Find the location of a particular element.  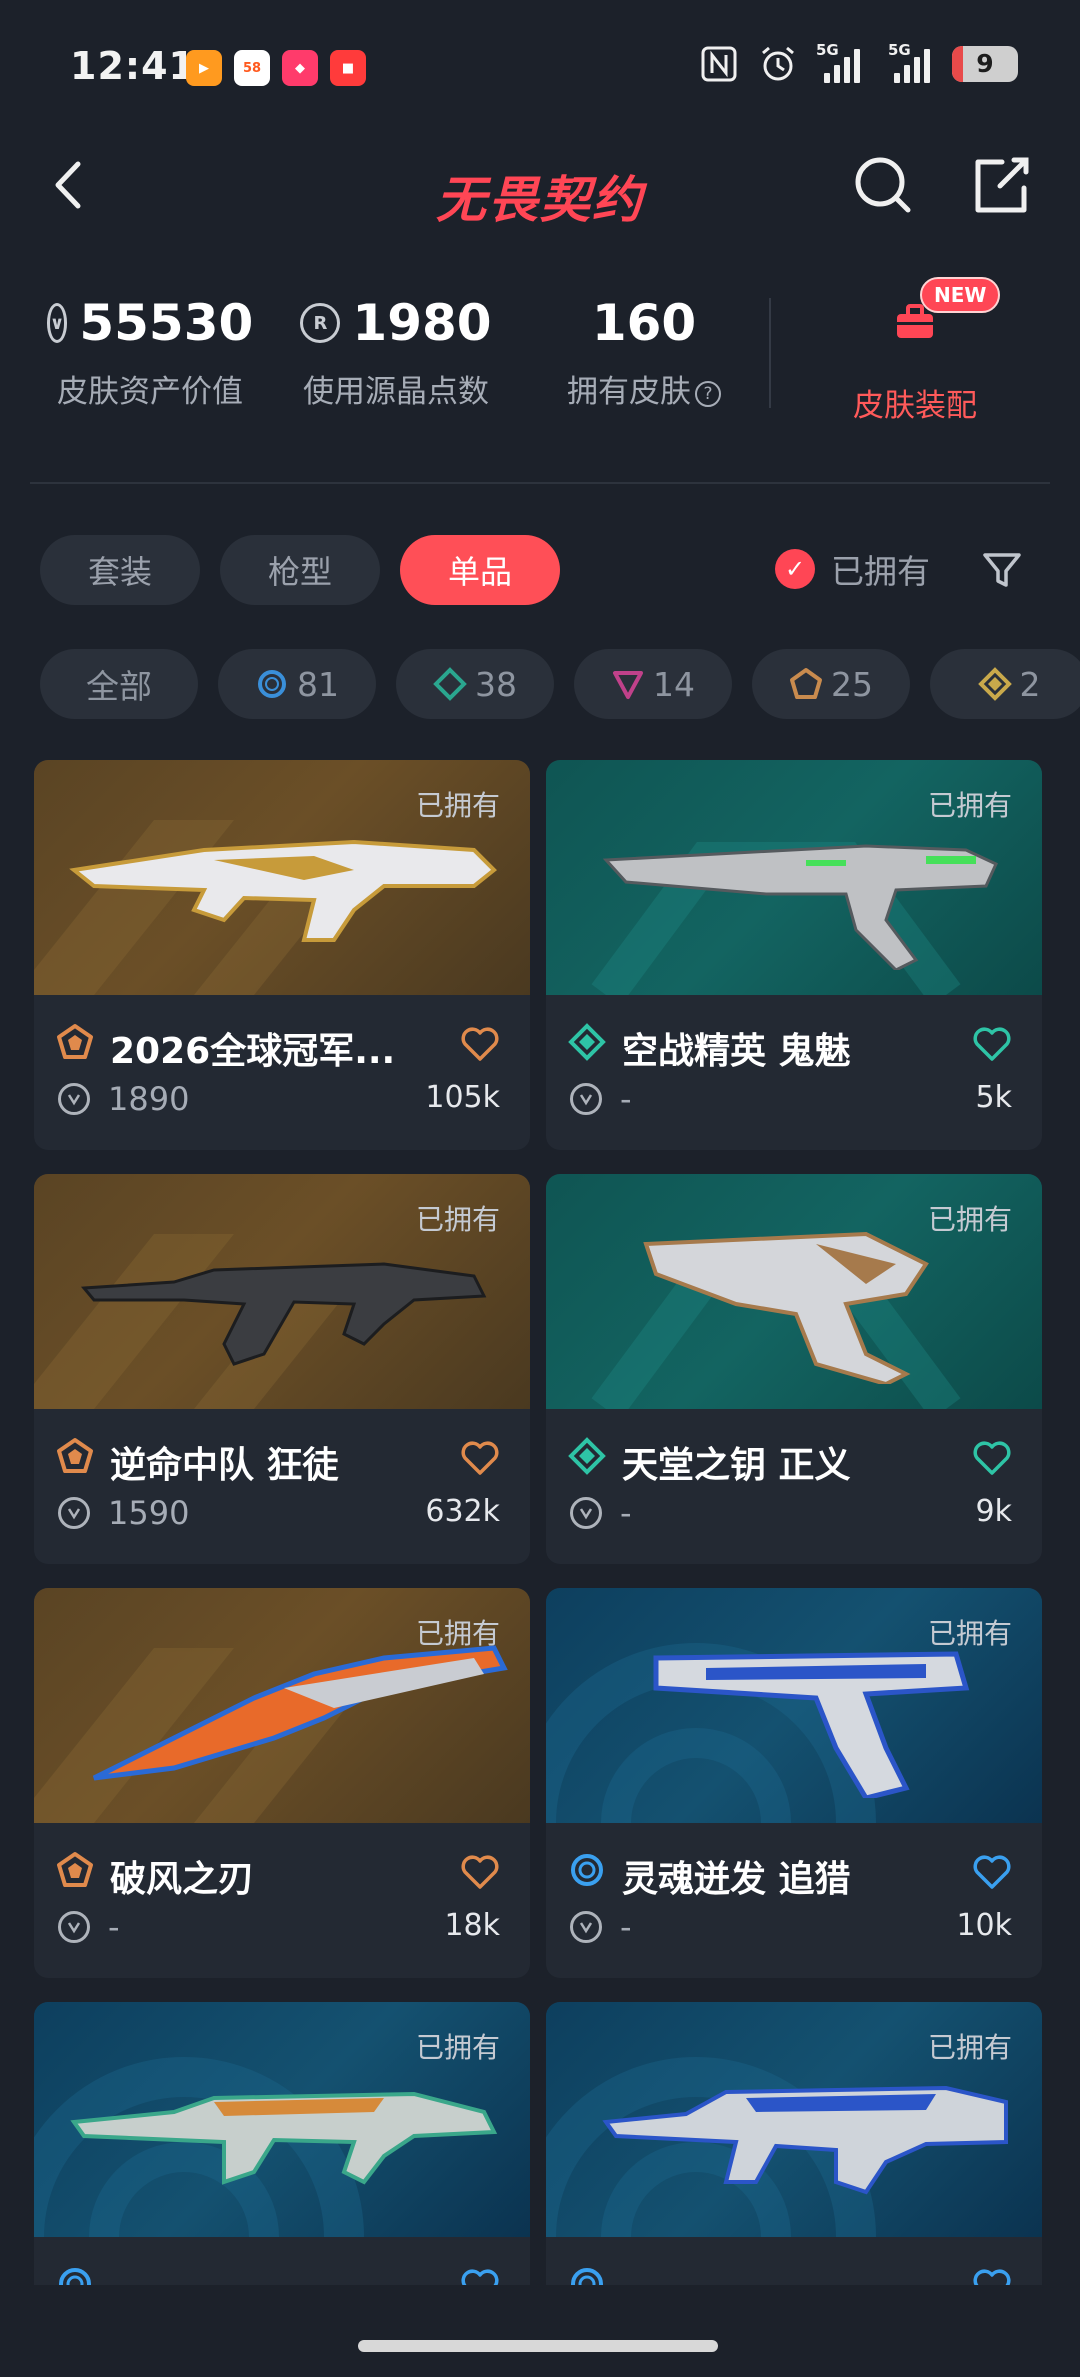

skin-name: 空战精英 鬼魅 is located at coordinates (736, 1051).